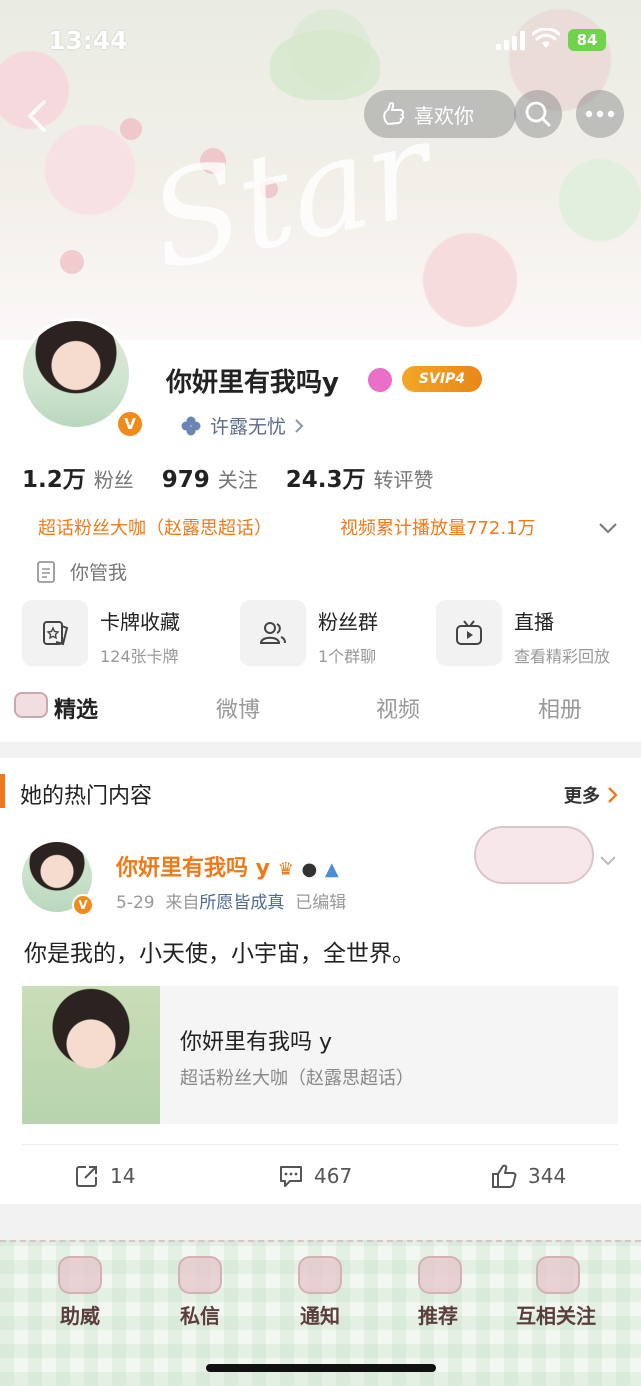  What do you see at coordinates (315, 1176) in the screenshot?
I see `comment-button: 467` at bounding box center [315, 1176].